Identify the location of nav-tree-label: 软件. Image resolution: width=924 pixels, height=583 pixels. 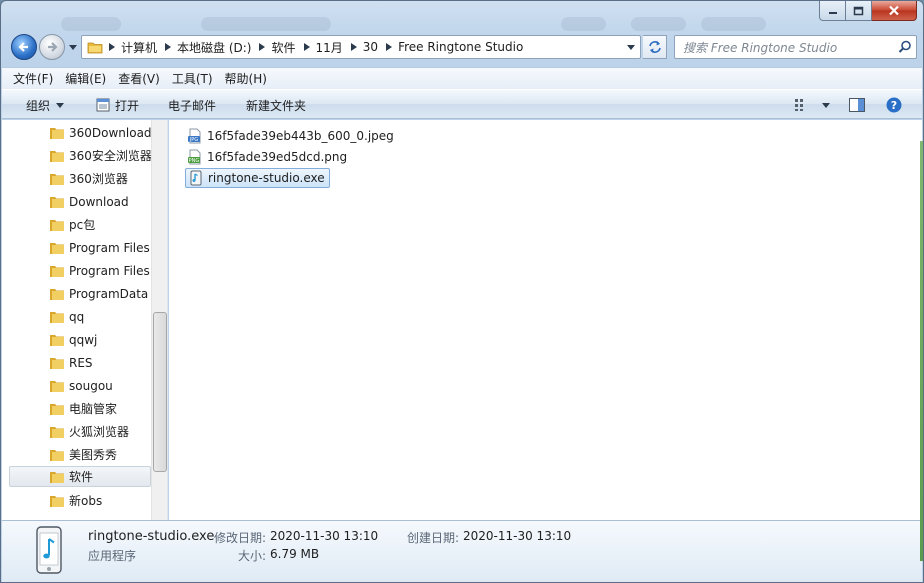
(81, 477).